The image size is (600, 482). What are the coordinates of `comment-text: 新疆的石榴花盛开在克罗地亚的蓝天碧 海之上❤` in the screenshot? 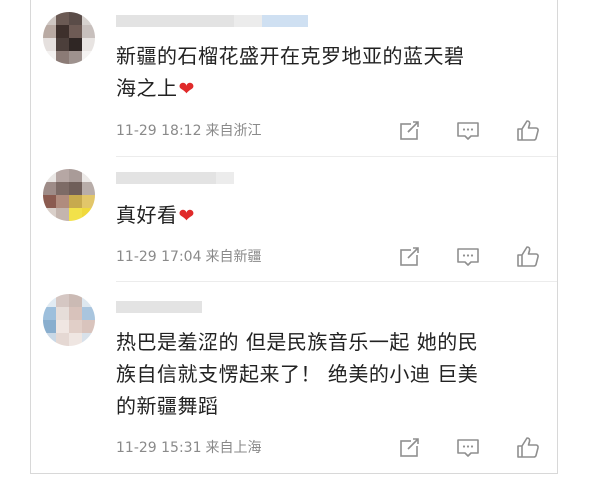 It's located at (326, 72).